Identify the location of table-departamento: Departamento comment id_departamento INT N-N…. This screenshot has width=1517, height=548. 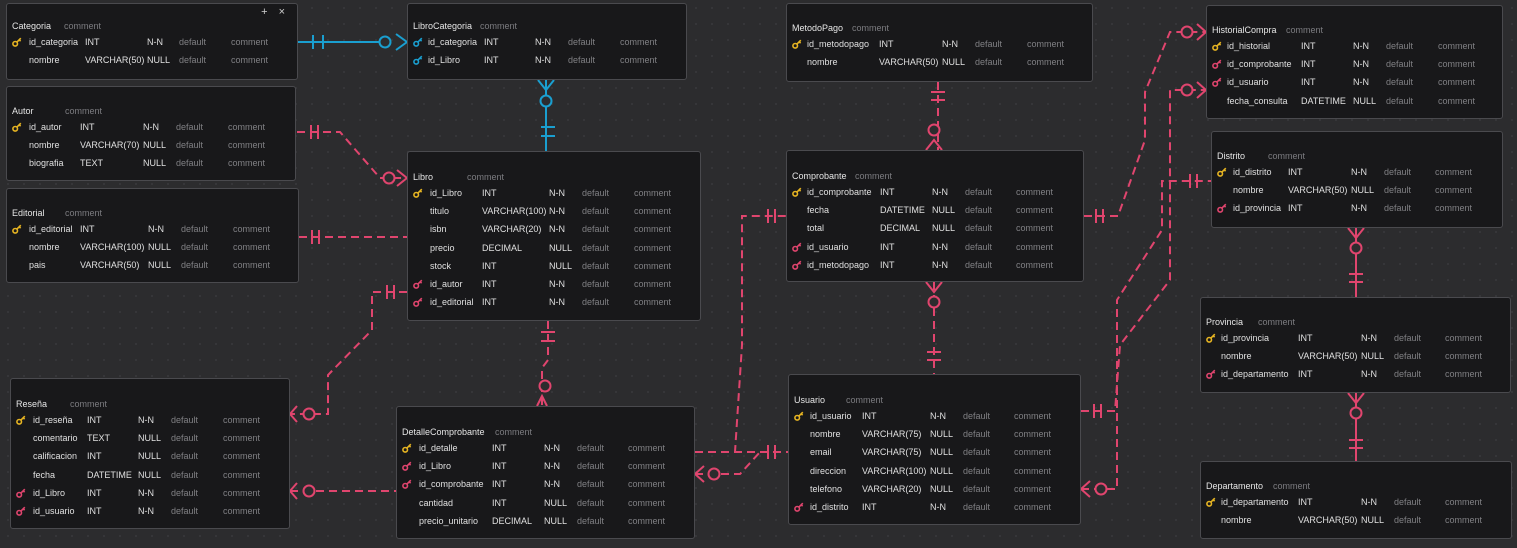
(1356, 500).